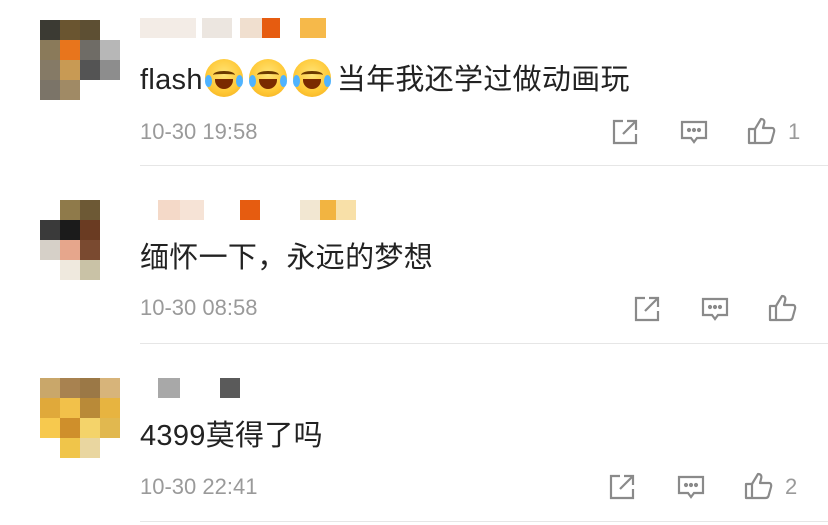 The image size is (828, 525). What do you see at coordinates (199, 486) in the screenshot?
I see `comment-time: 10-30 22:41` at bounding box center [199, 486].